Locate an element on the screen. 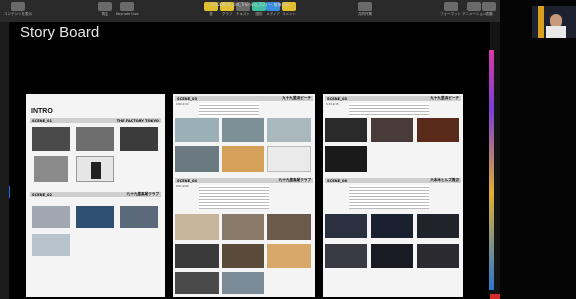  keynote-live-icon is located at coordinates (127, 6).